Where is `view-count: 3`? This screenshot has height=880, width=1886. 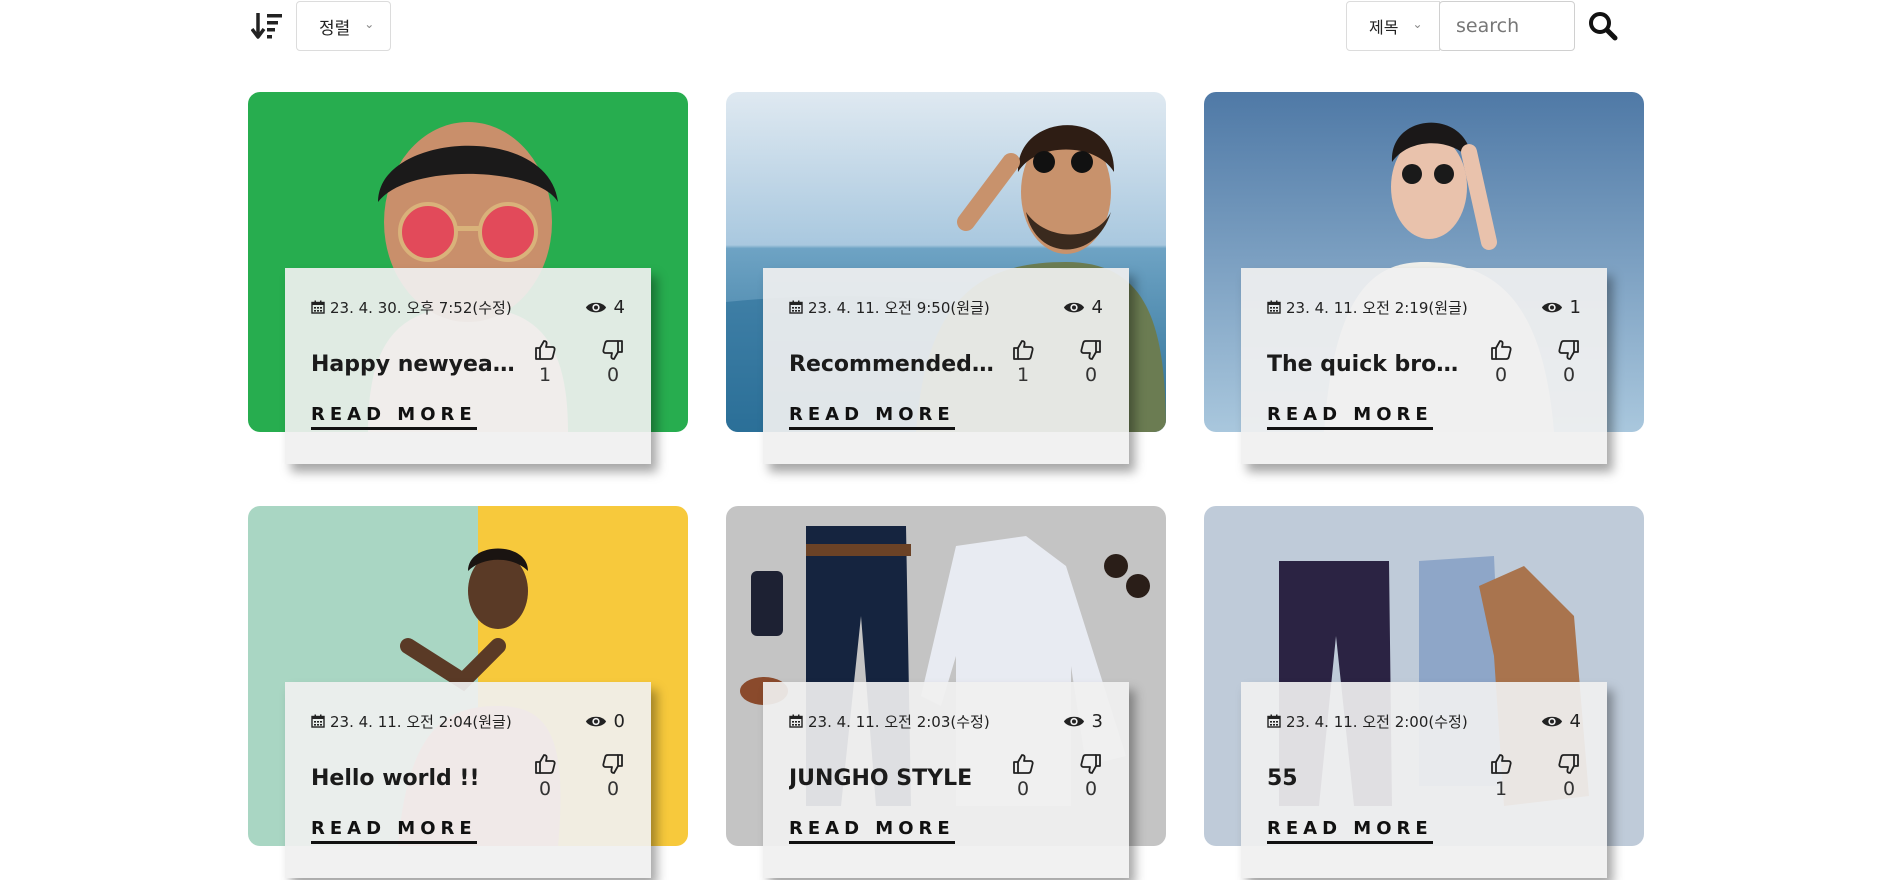
view-count: 3 is located at coordinates (1083, 721).